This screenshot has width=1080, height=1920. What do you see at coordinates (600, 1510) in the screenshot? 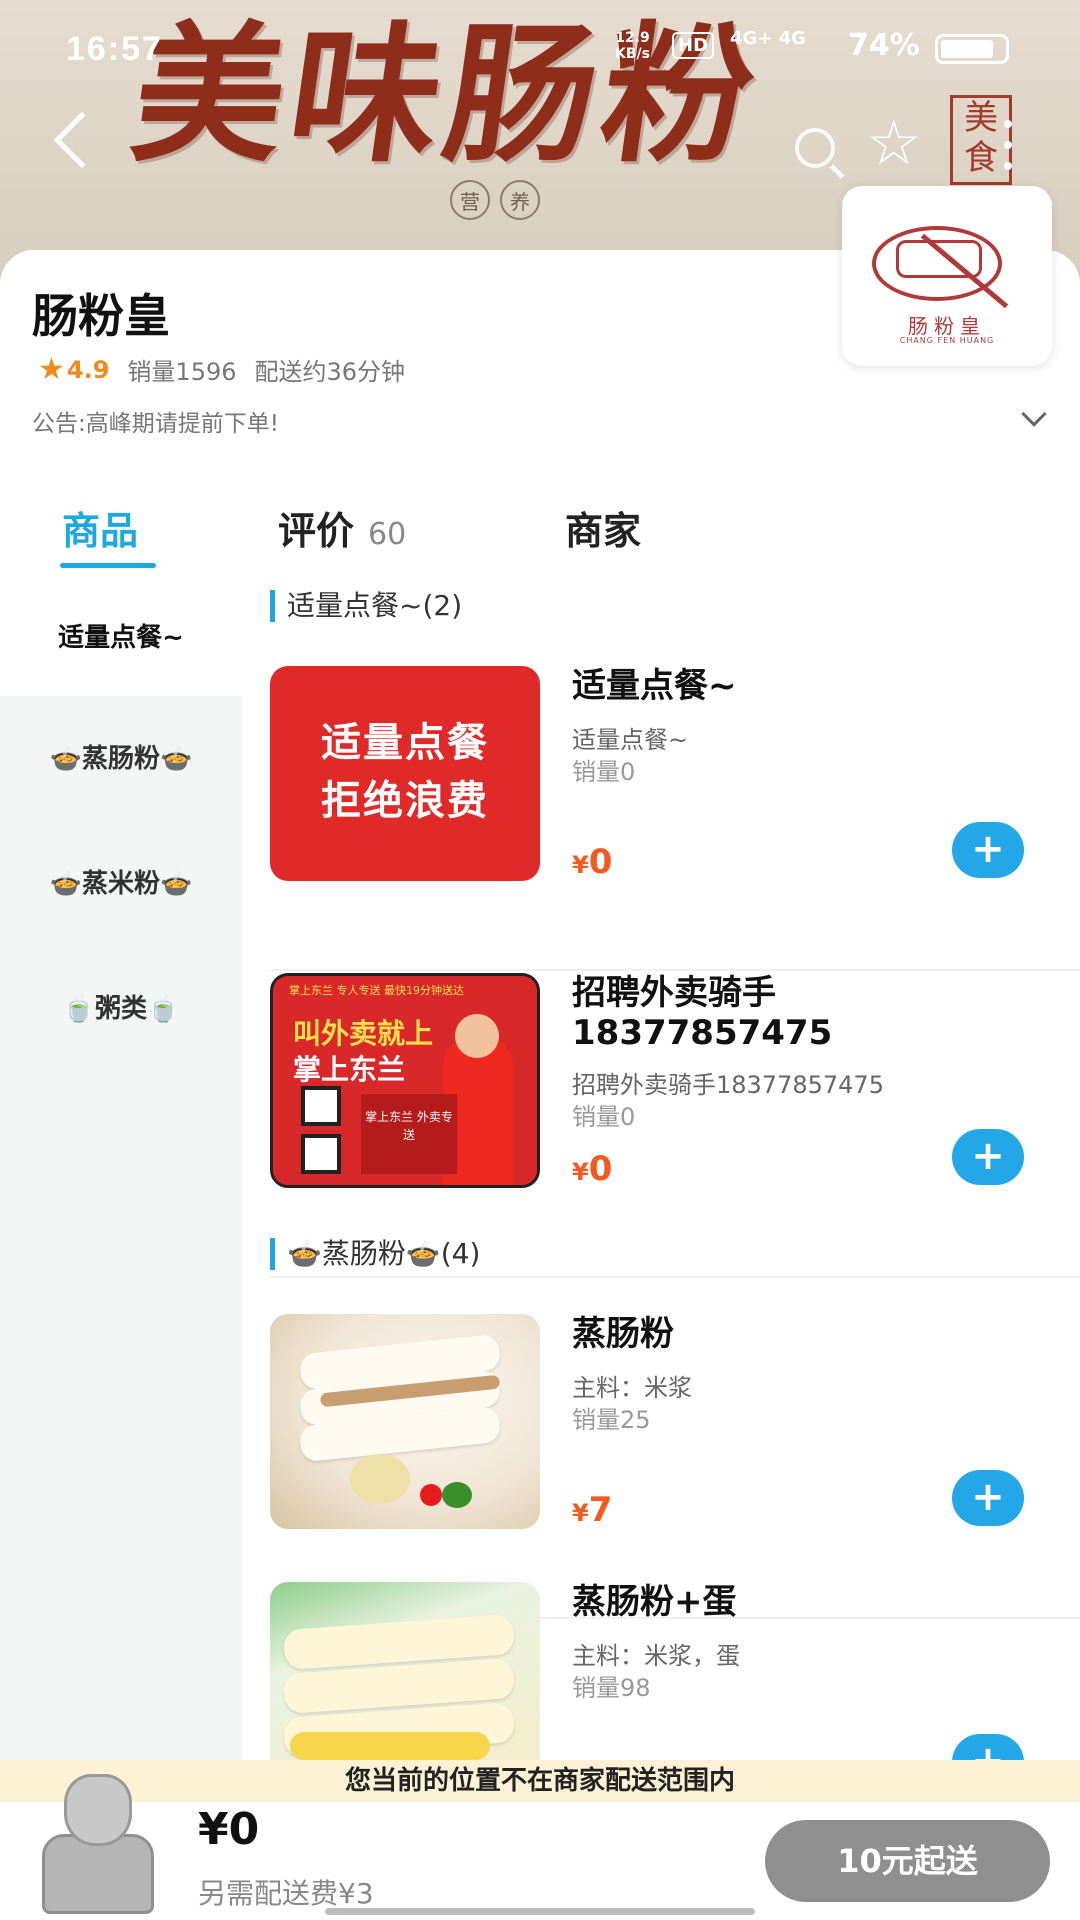
I see `price-value: 7` at bounding box center [600, 1510].